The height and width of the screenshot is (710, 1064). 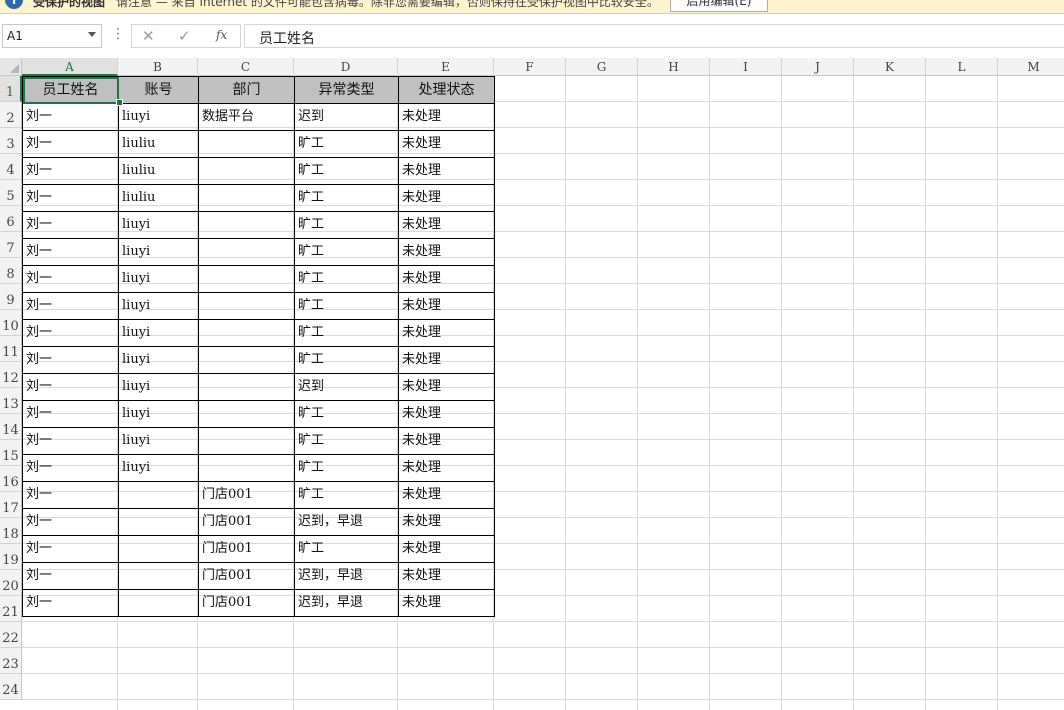 I want to click on row-header: 9, so click(x=11, y=297).